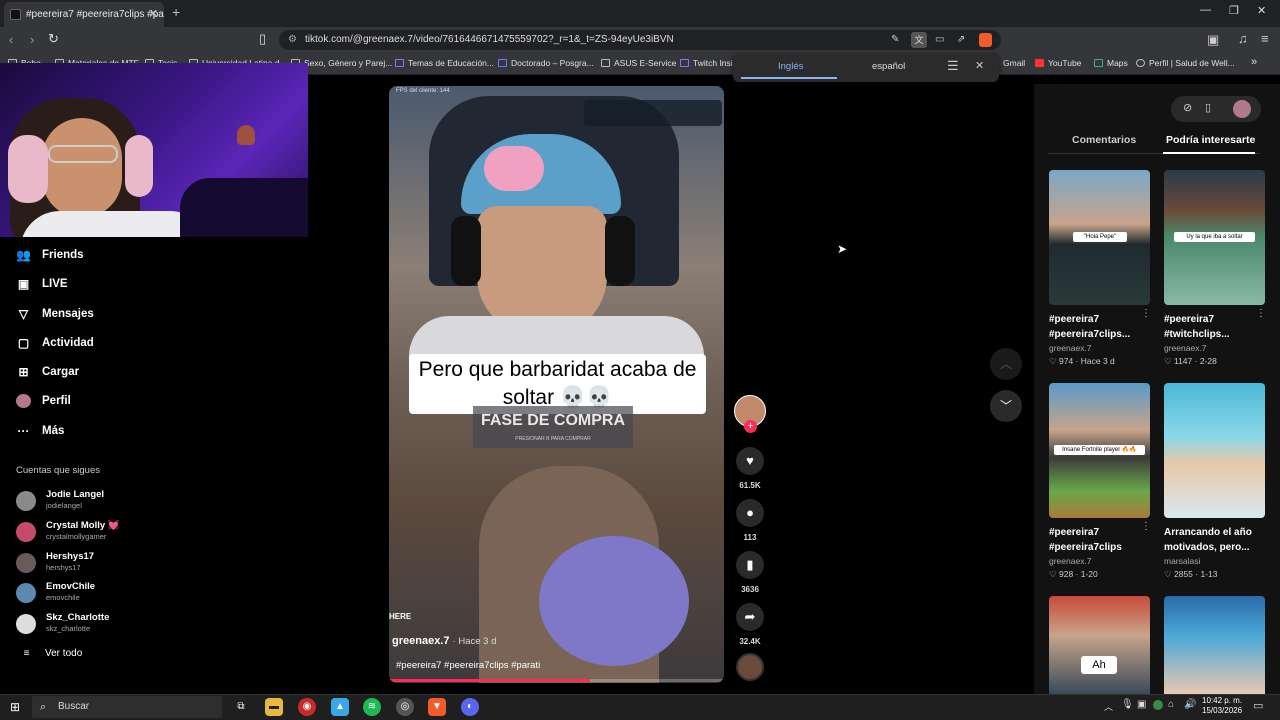  What do you see at coordinates (1261, 10) in the screenshot?
I see `close-window-icon: ✕` at bounding box center [1261, 10].